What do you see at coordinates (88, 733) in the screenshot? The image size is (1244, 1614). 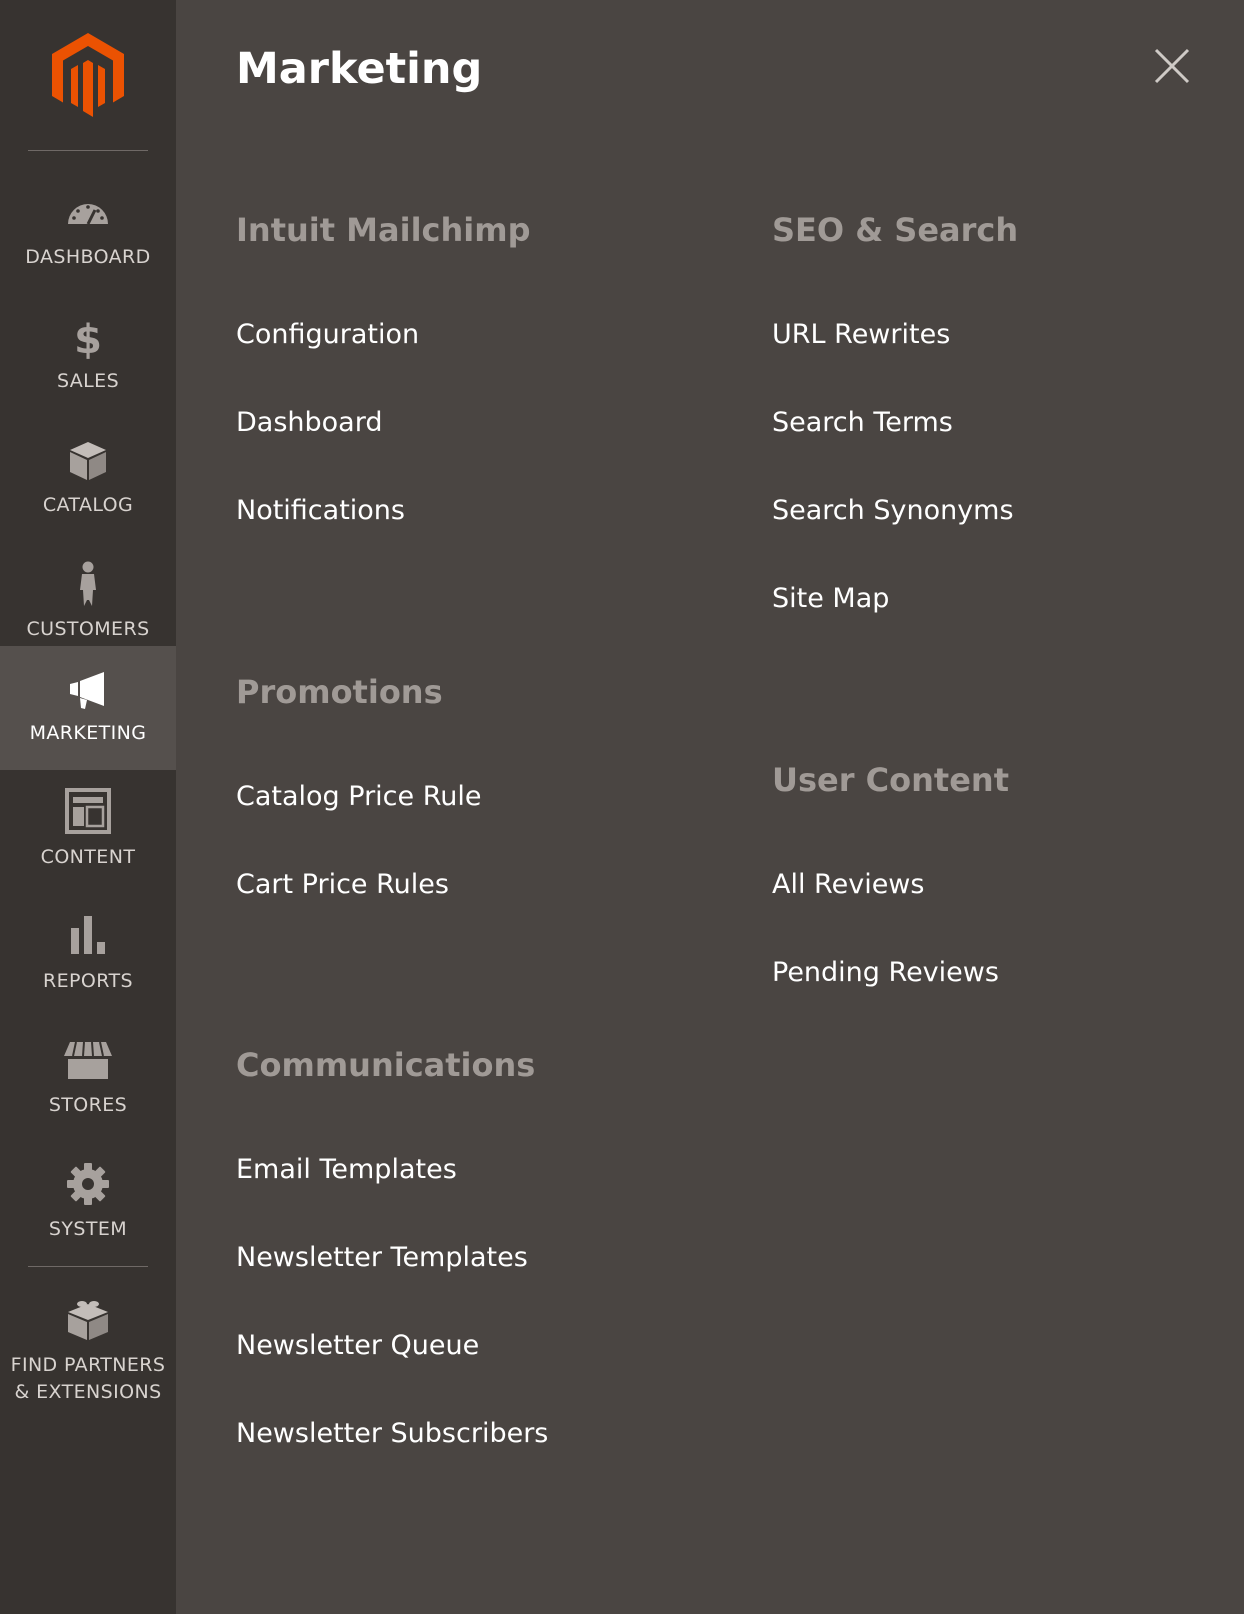 I see `sidebar-item-label: MARKETING` at bounding box center [88, 733].